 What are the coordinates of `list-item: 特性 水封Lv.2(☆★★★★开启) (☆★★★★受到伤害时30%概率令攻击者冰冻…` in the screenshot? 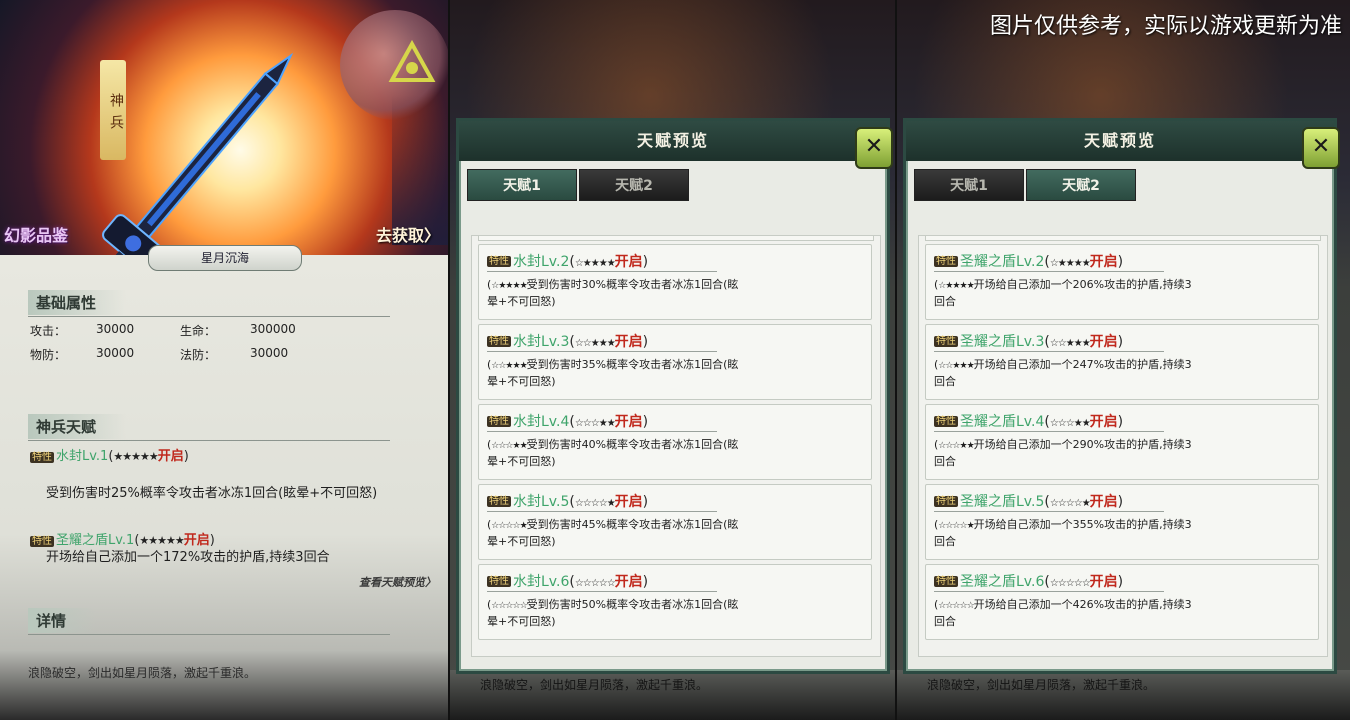 It's located at (675, 282).